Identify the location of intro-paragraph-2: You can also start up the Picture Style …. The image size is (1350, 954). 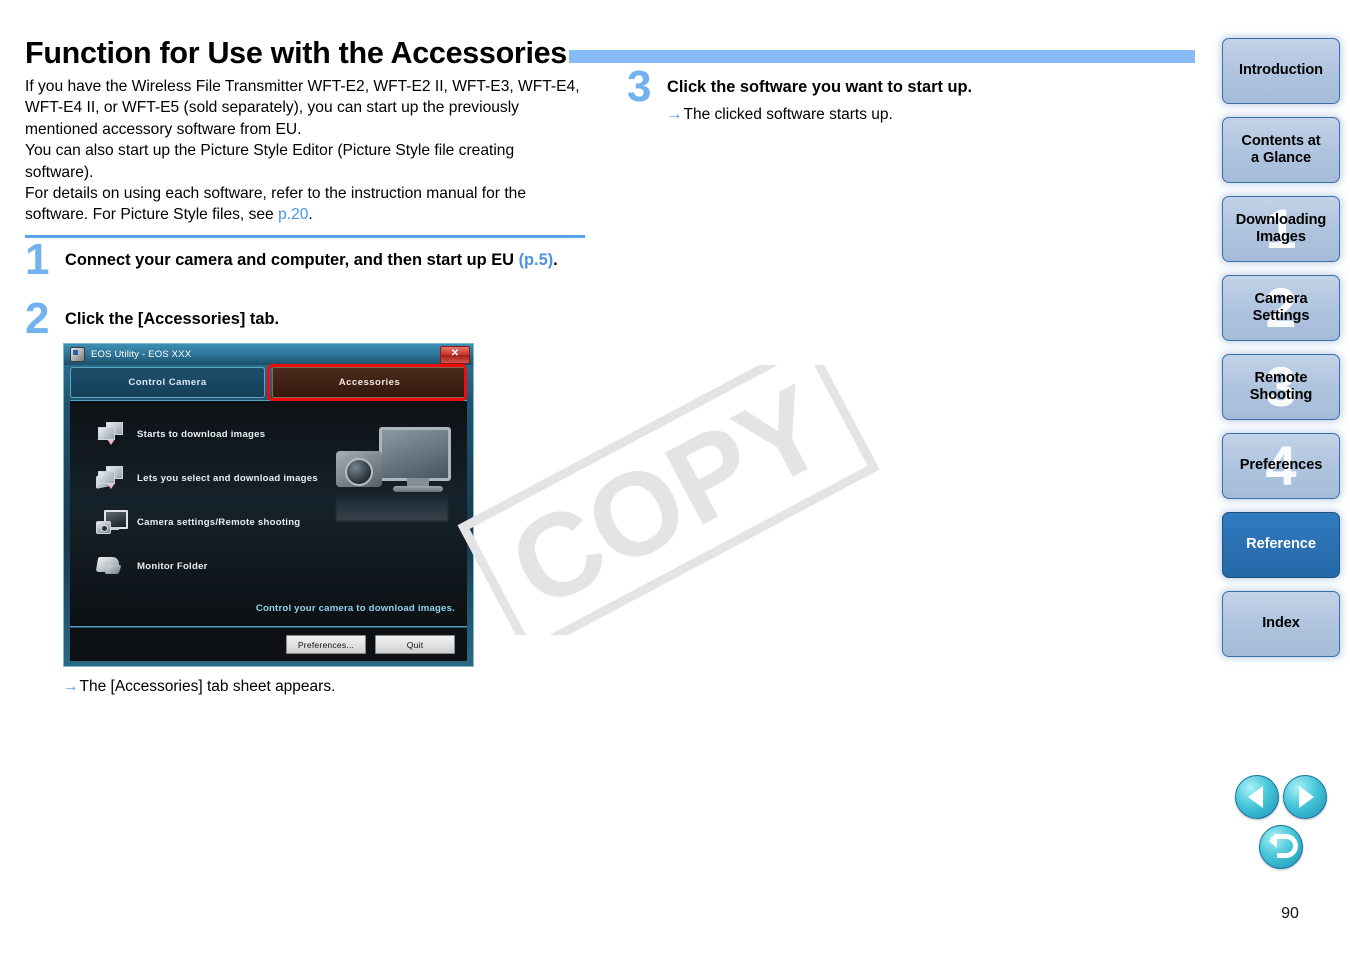
(270, 161).